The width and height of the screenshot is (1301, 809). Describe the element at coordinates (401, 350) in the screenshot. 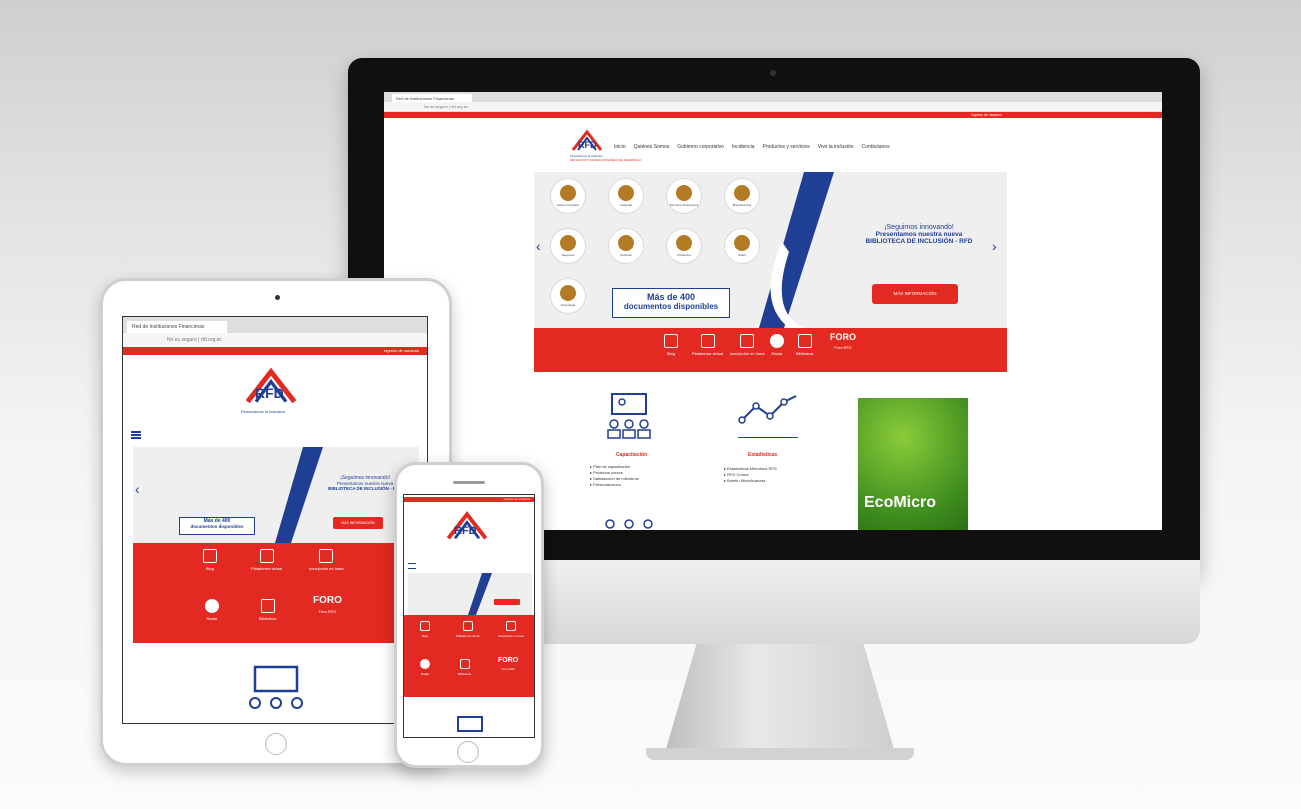

I see `tablet-login-link: Ingreso de usuarios` at that location.